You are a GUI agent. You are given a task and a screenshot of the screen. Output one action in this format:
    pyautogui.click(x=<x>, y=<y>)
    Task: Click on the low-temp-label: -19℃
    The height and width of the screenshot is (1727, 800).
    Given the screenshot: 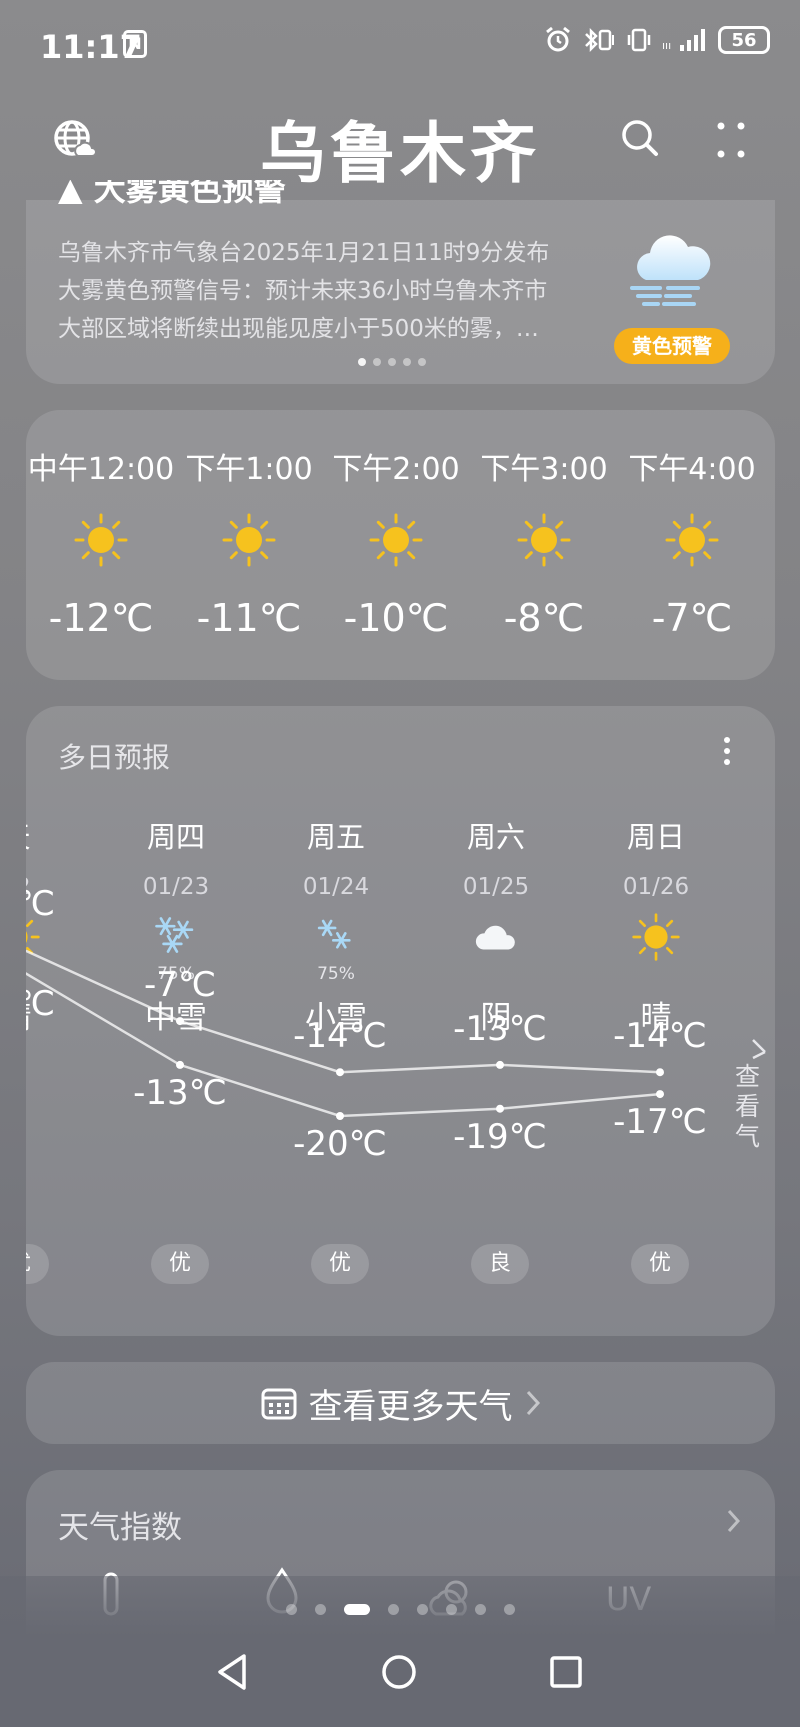 What is the action you would take?
    pyautogui.click(x=500, y=1136)
    